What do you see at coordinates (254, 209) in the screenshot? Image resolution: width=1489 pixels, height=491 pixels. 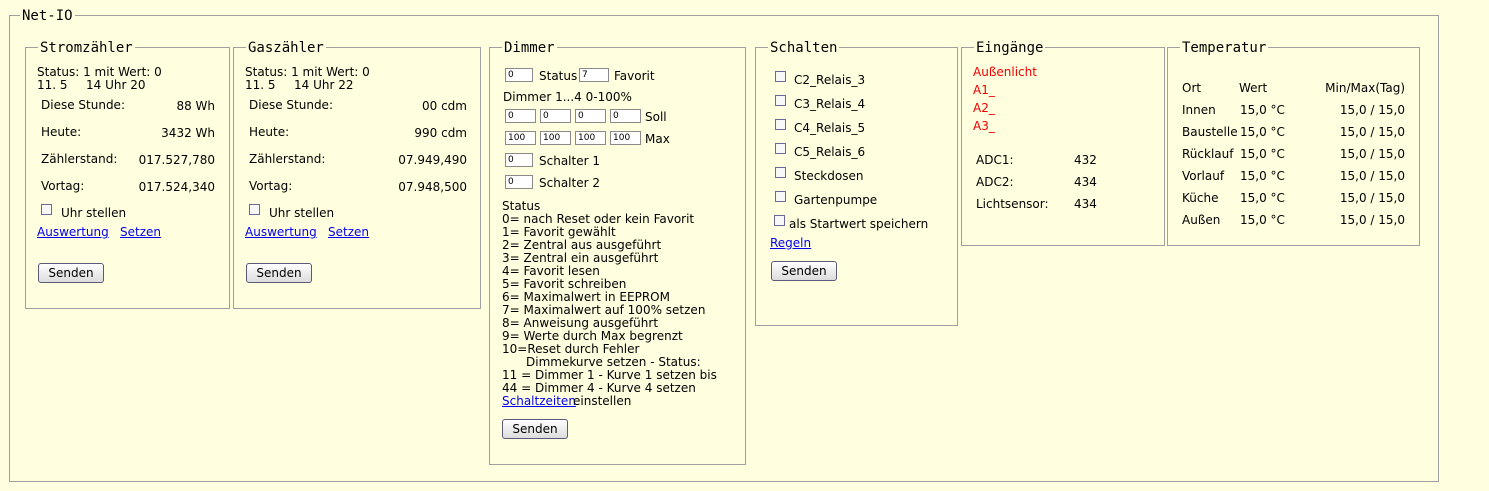 I see `gas-uhr-checkbox` at bounding box center [254, 209].